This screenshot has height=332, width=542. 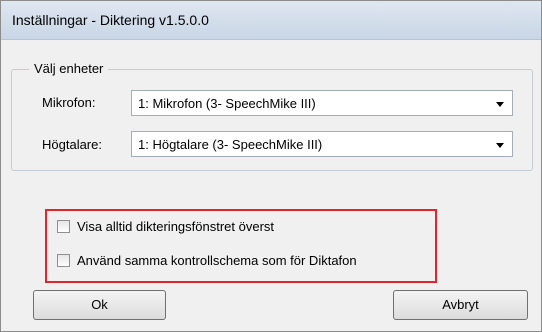 I want to click on speaker-select: 1: Högtalare (3- SpeechMike III), so click(x=322, y=144).